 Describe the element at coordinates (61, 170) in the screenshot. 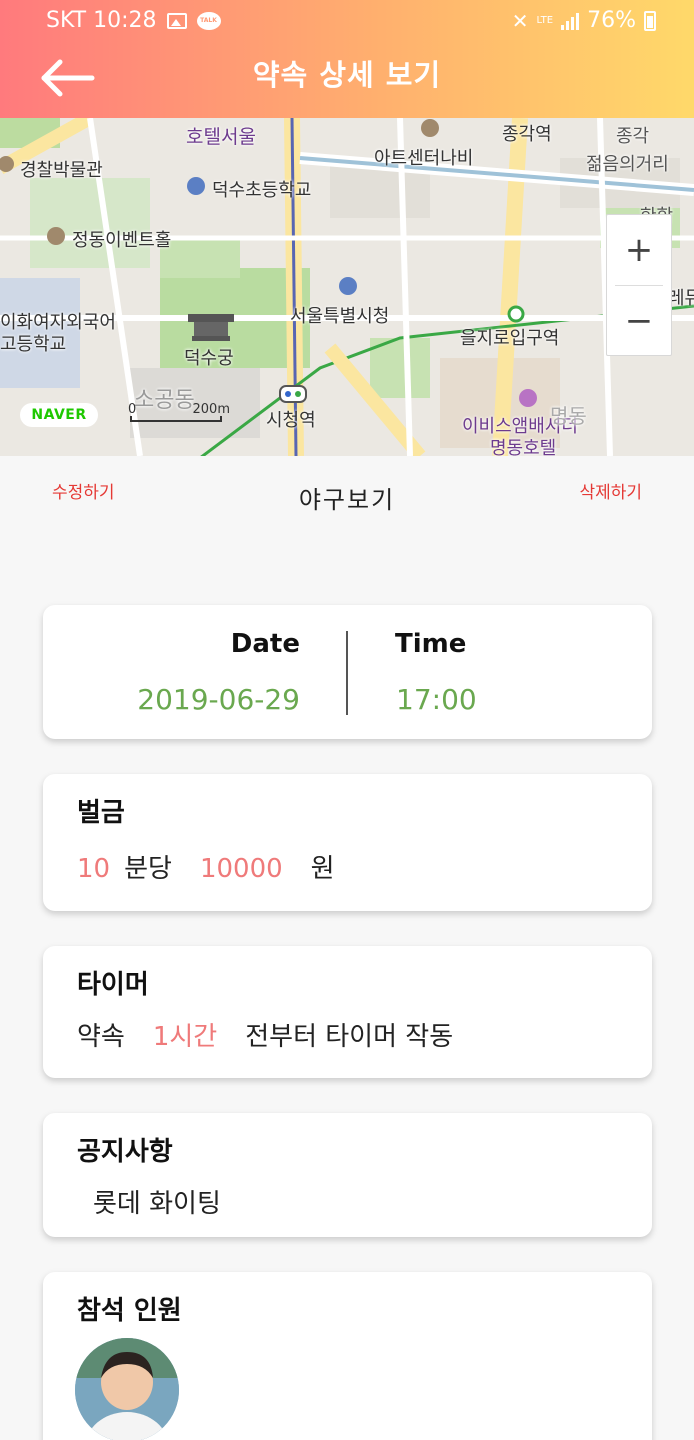

I see `map-label-police-museum: 경찰박물관` at that location.